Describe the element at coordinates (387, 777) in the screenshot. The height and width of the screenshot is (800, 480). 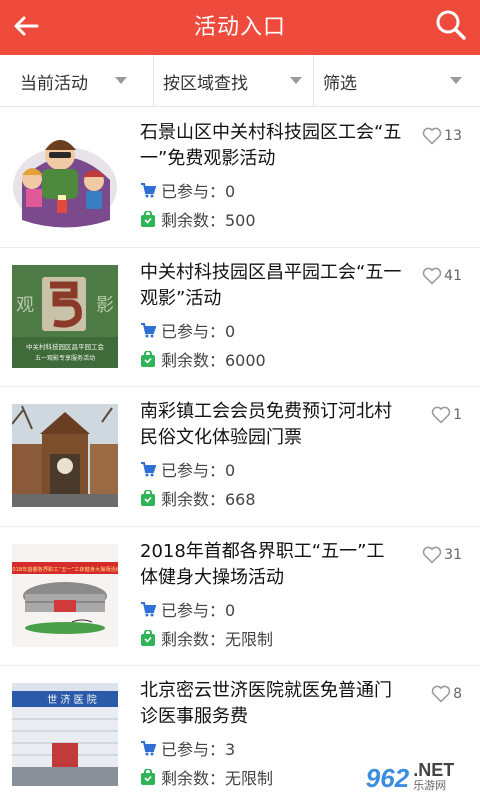
I see `watermark-number: 962` at that location.